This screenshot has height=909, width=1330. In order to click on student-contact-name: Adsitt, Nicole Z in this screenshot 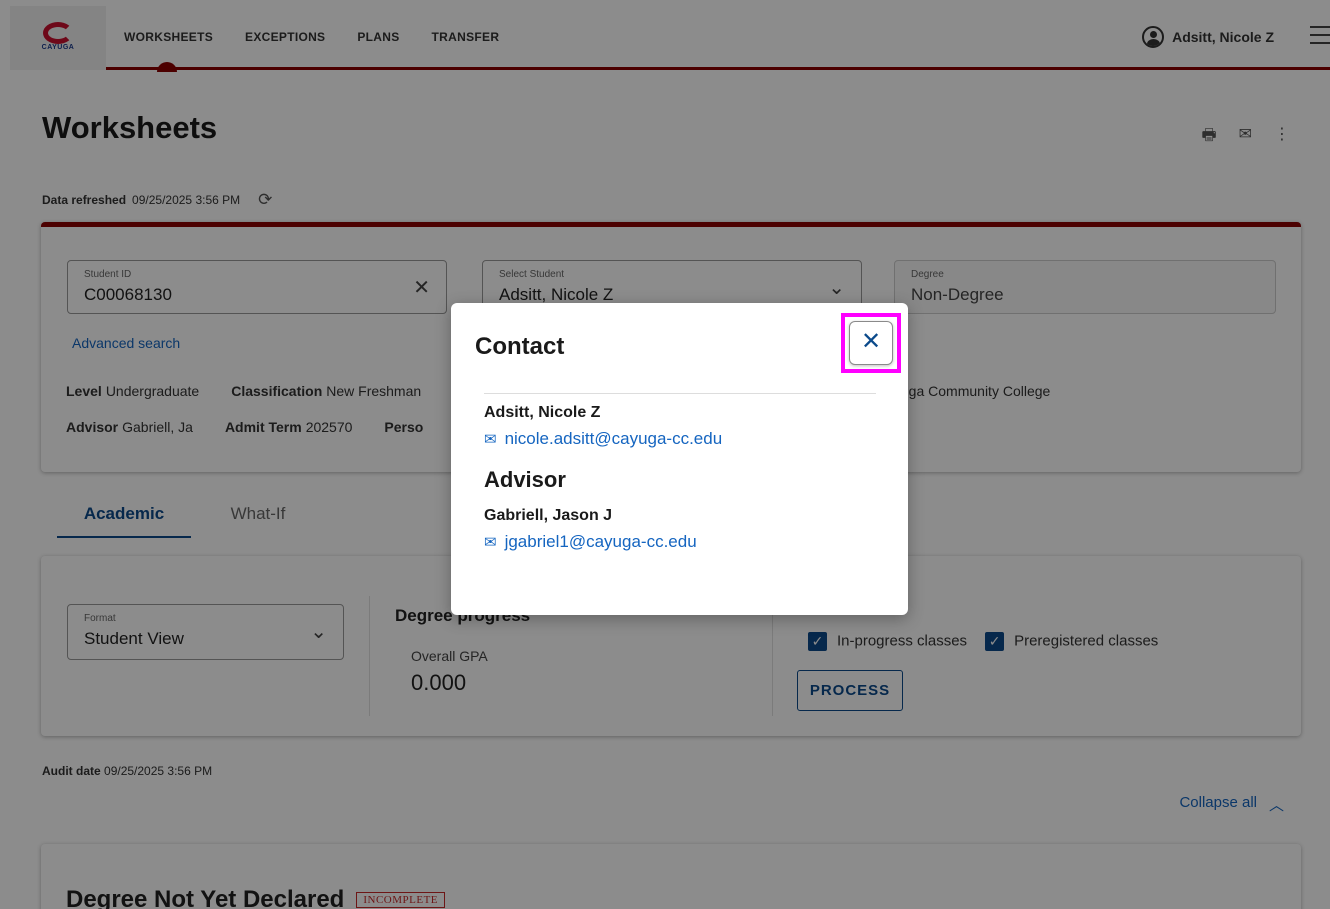, I will do `click(542, 412)`.